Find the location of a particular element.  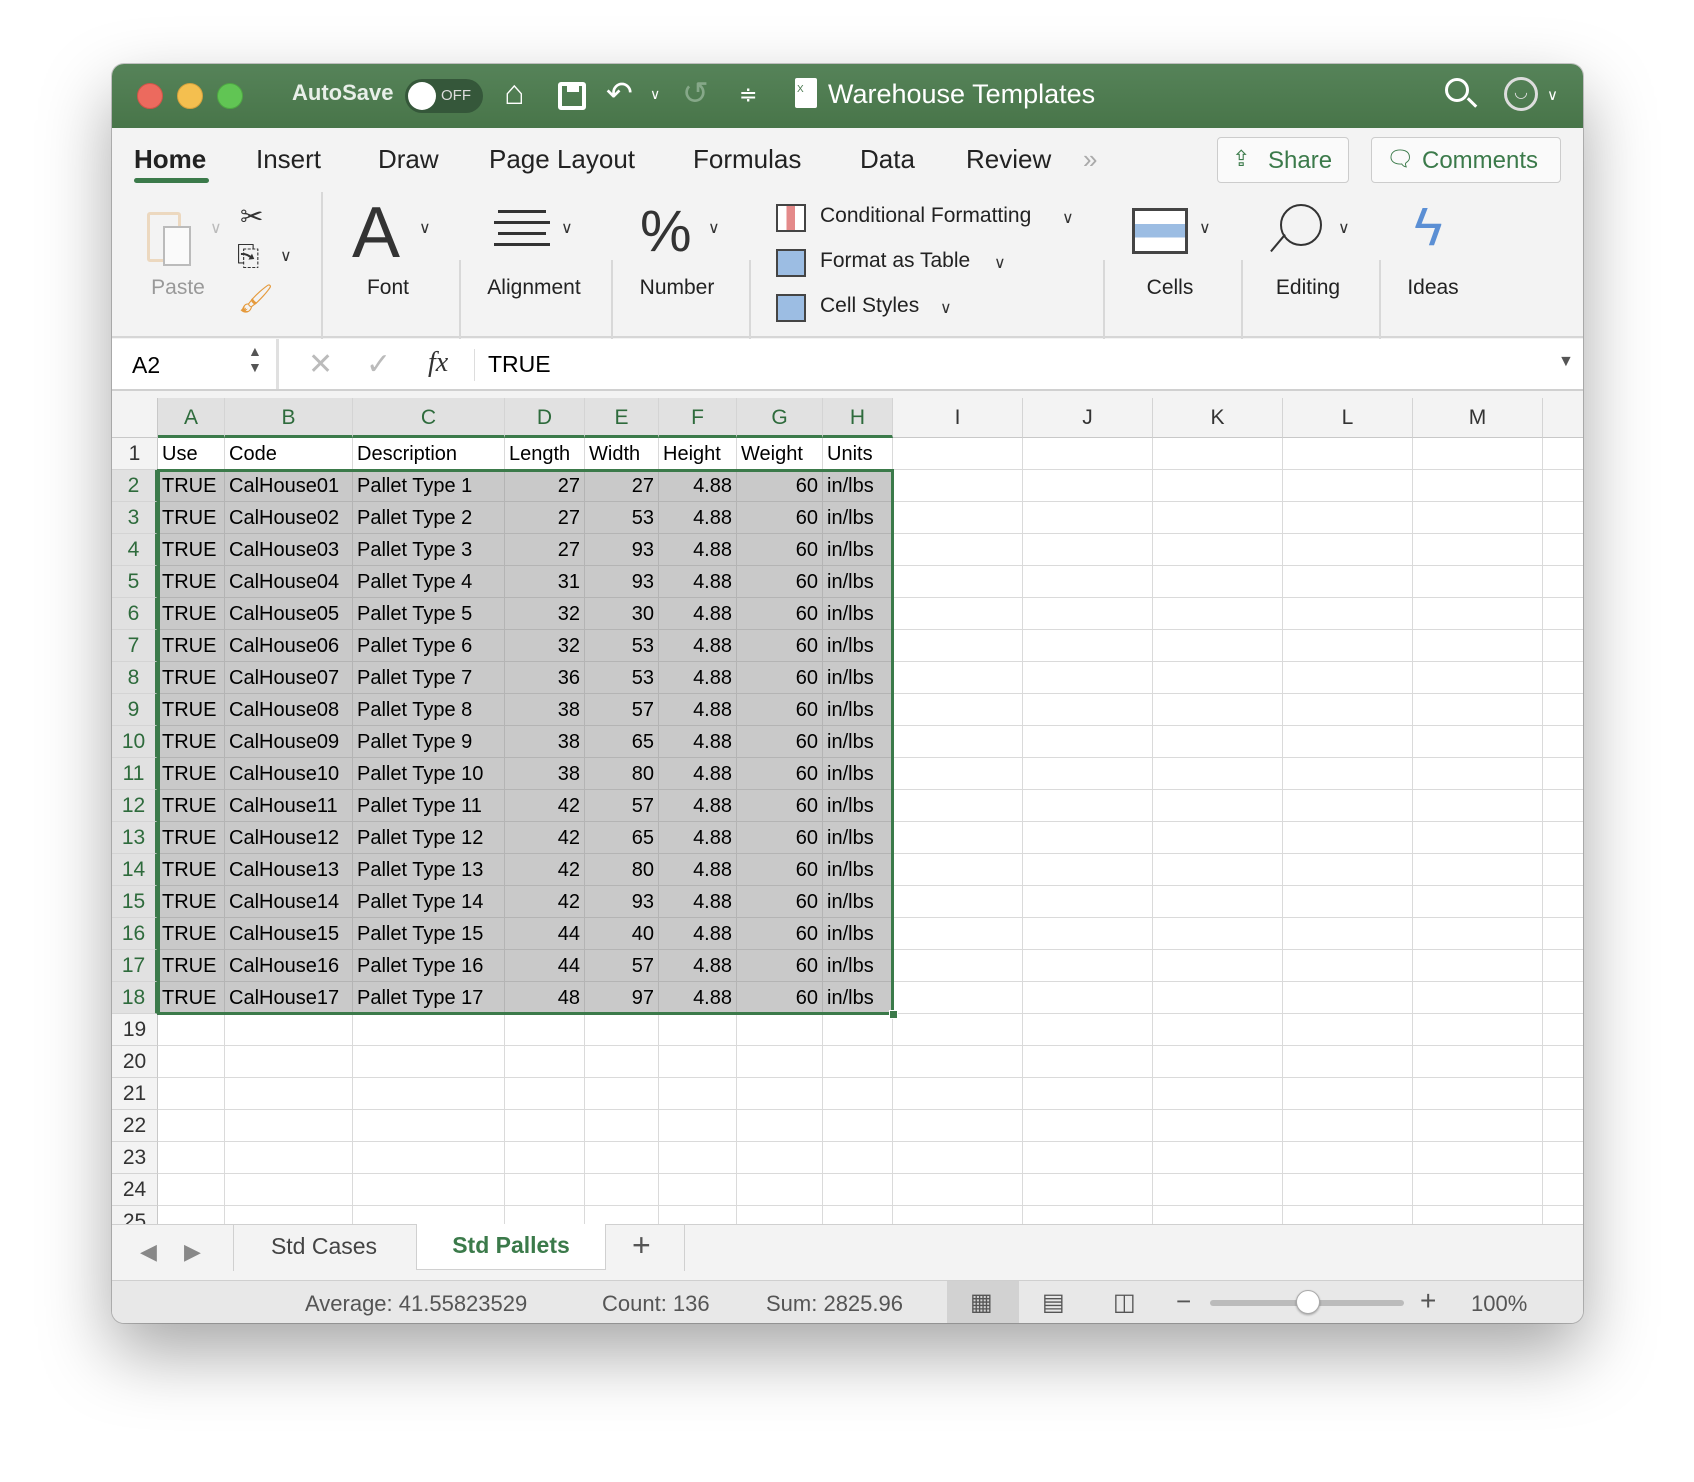

tab-data: Data is located at coordinates (887, 159).